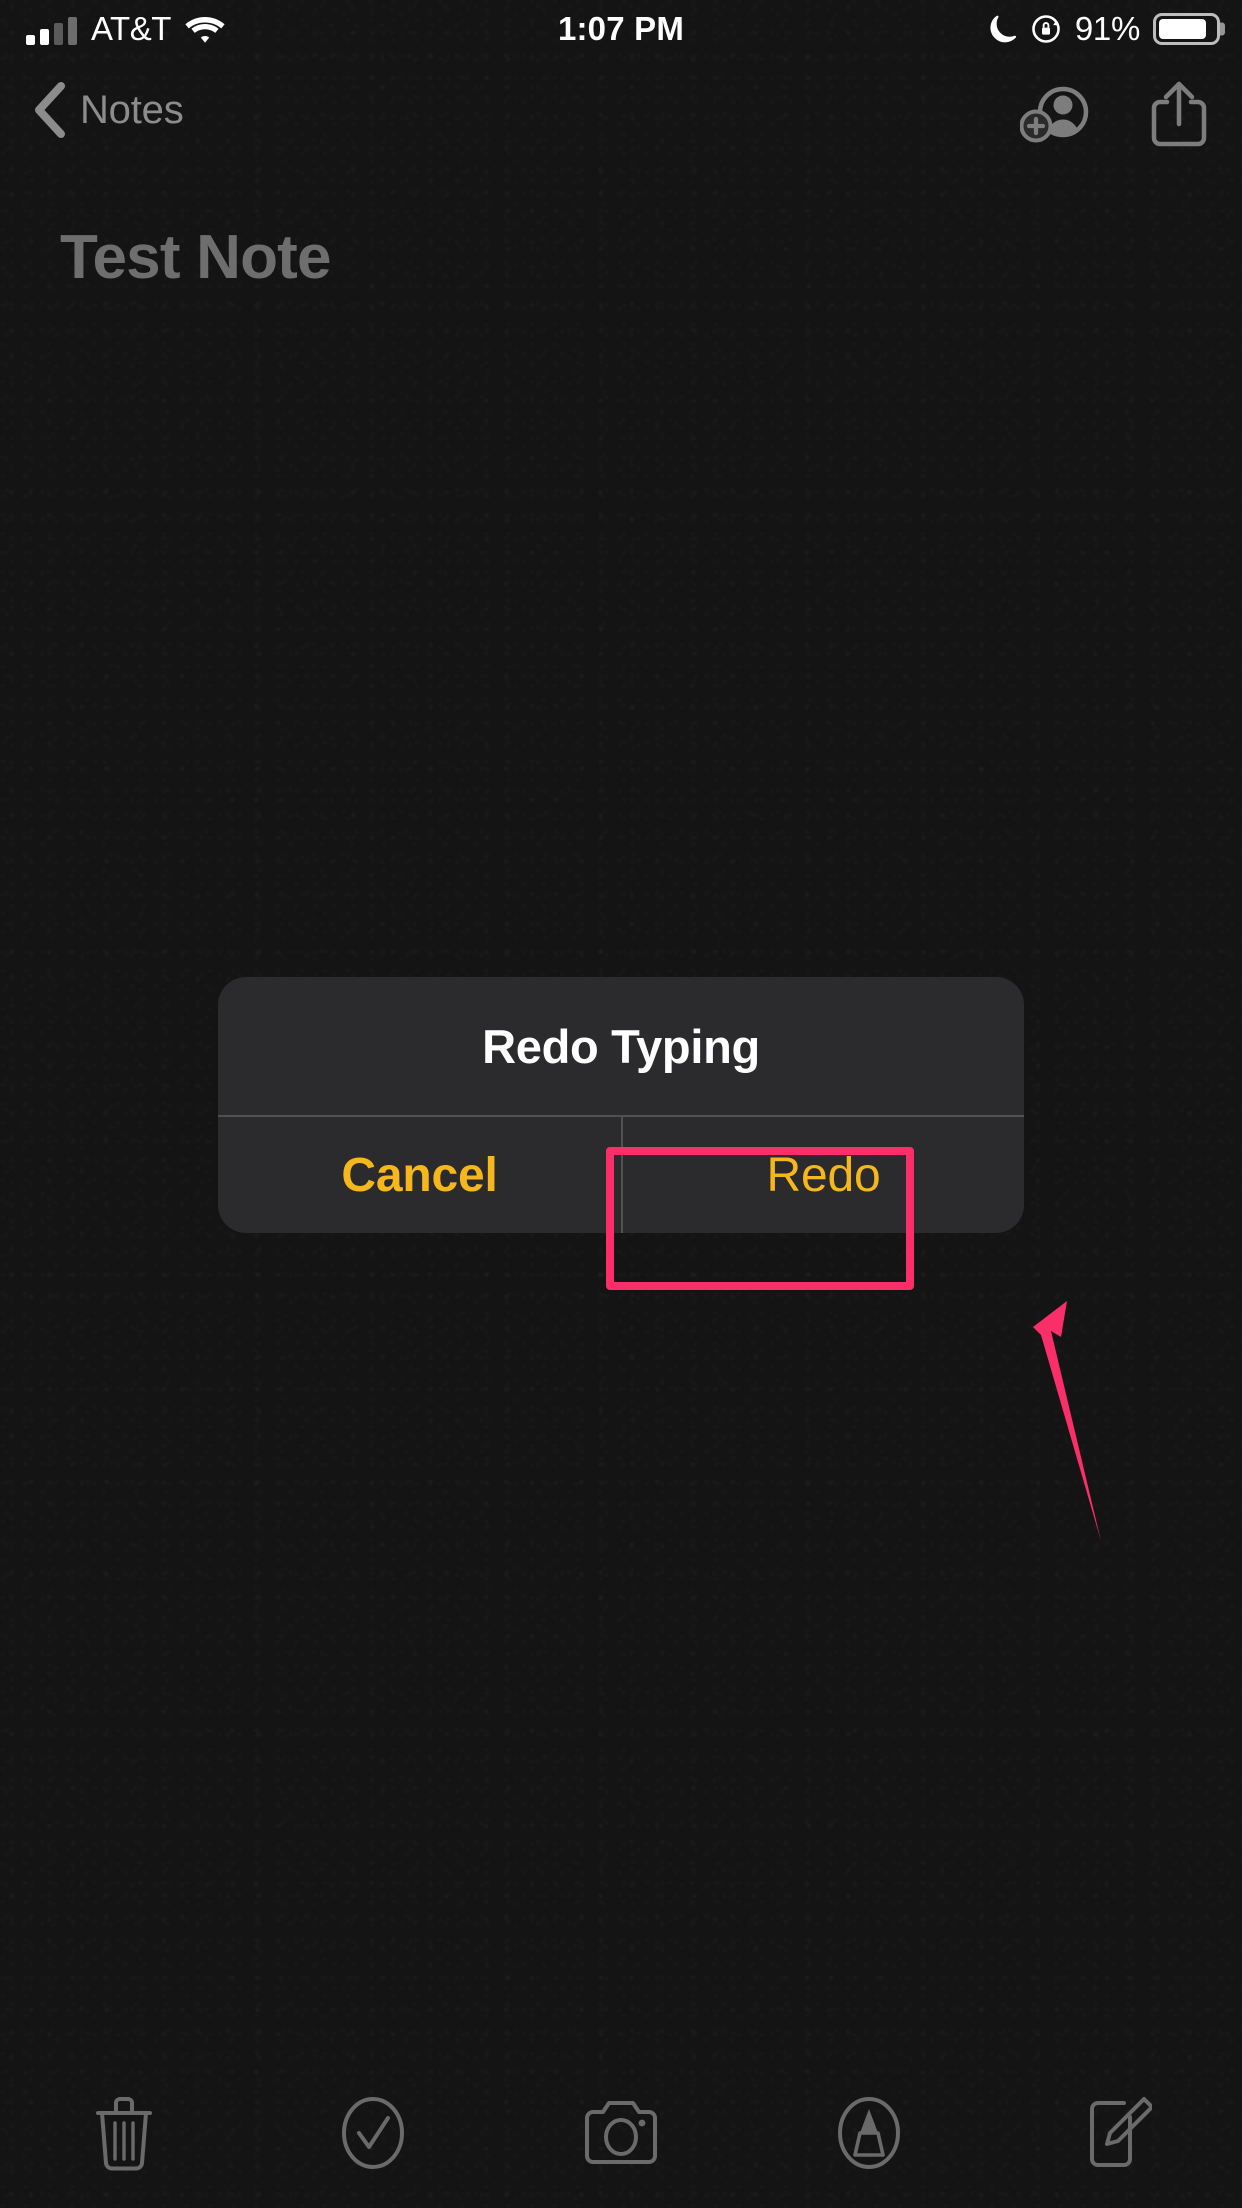  What do you see at coordinates (621, 29) in the screenshot?
I see `status-bar: AT&T 1:07 PM 91%` at bounding box center [621, 29].